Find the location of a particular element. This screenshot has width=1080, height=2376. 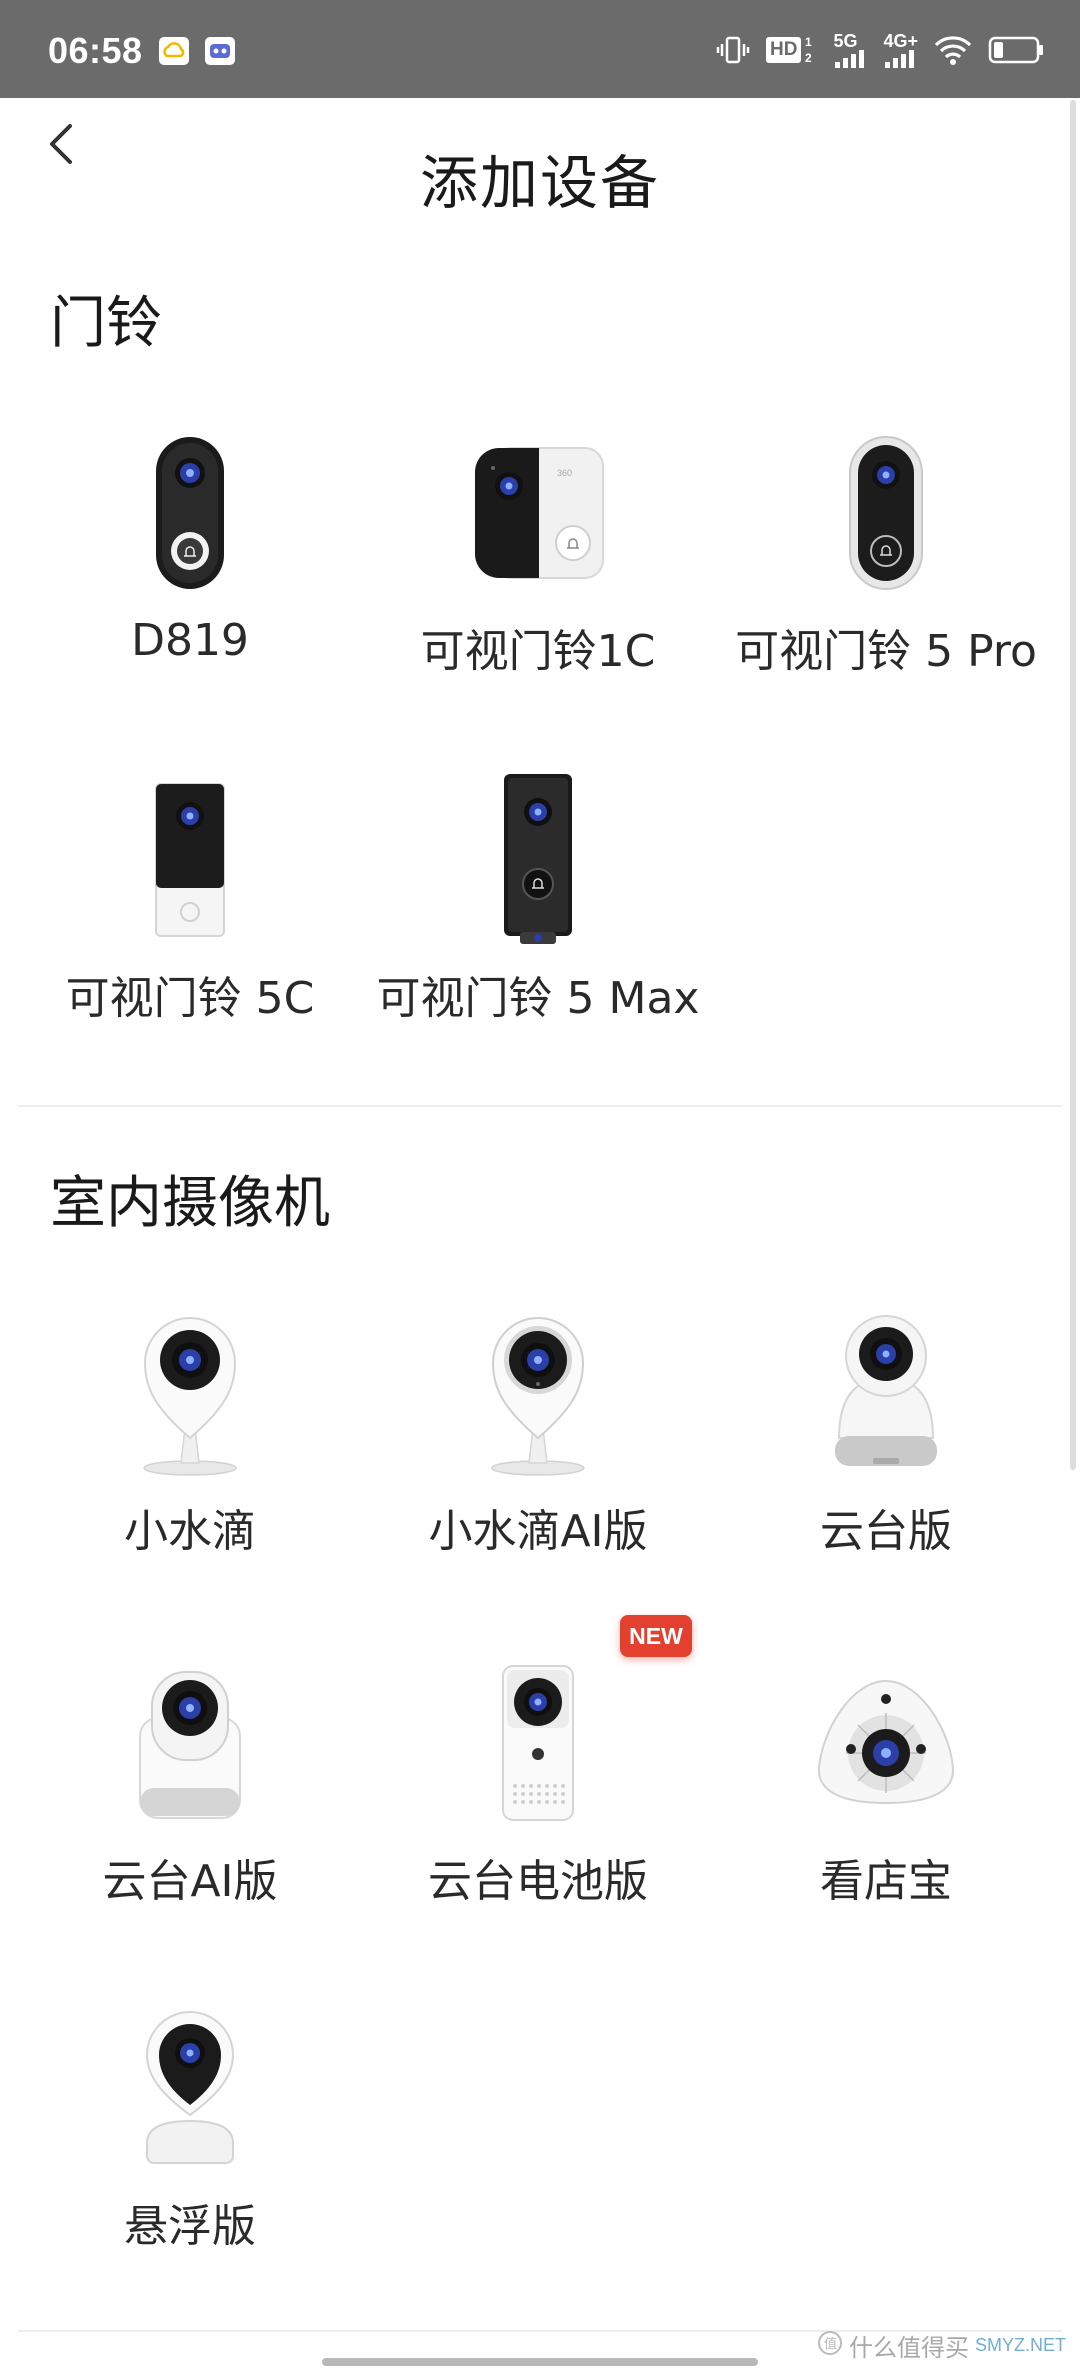

hd-voice-icon: HD 1 2 is located at coordinates (791, 50).